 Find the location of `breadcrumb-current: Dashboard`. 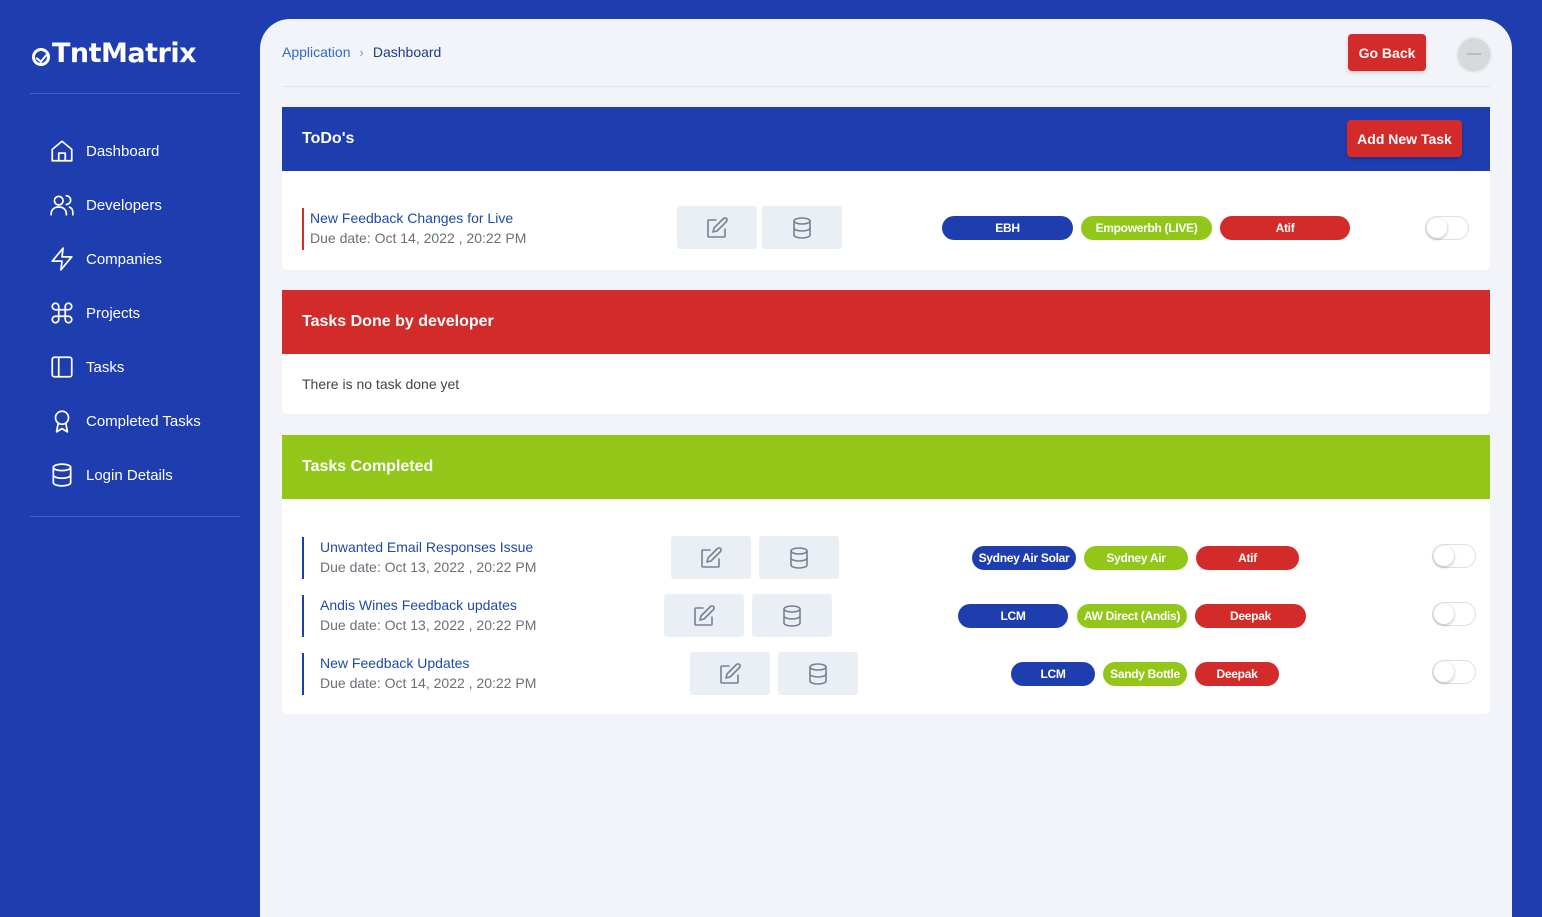

breadcrumb-current: Dashboard is located at coordinates (407, 52).